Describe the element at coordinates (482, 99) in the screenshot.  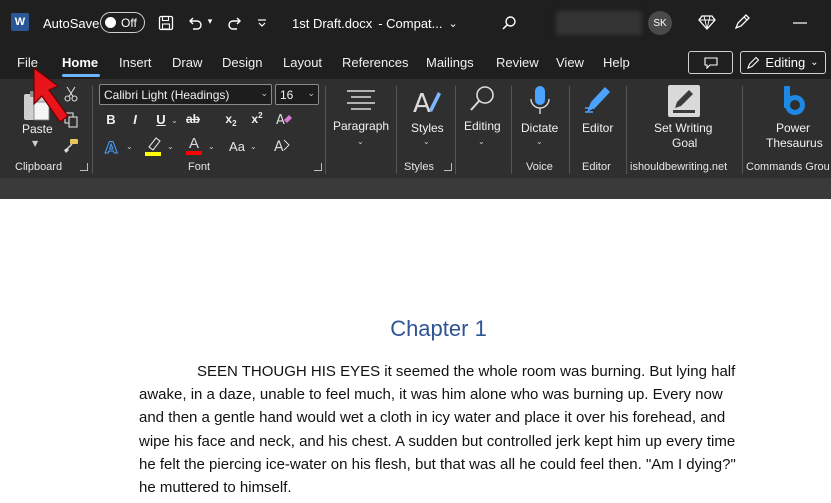
I see `find-icon` at that location.